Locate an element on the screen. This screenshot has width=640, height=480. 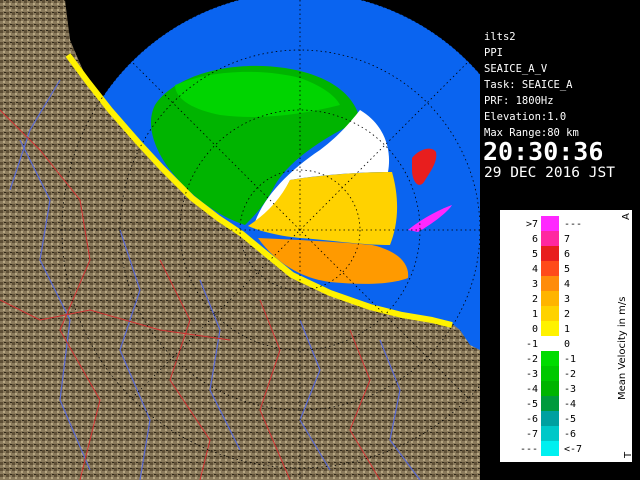
legend-row-label-high: 0 is located at coordinates (567, 344).